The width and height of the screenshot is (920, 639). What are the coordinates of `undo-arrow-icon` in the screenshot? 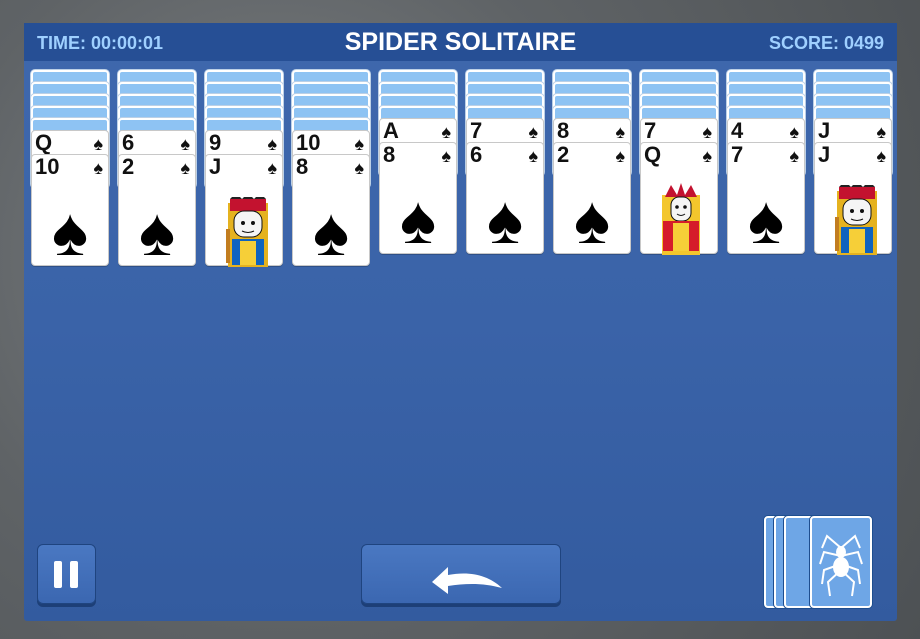 It's located at (467, 580).